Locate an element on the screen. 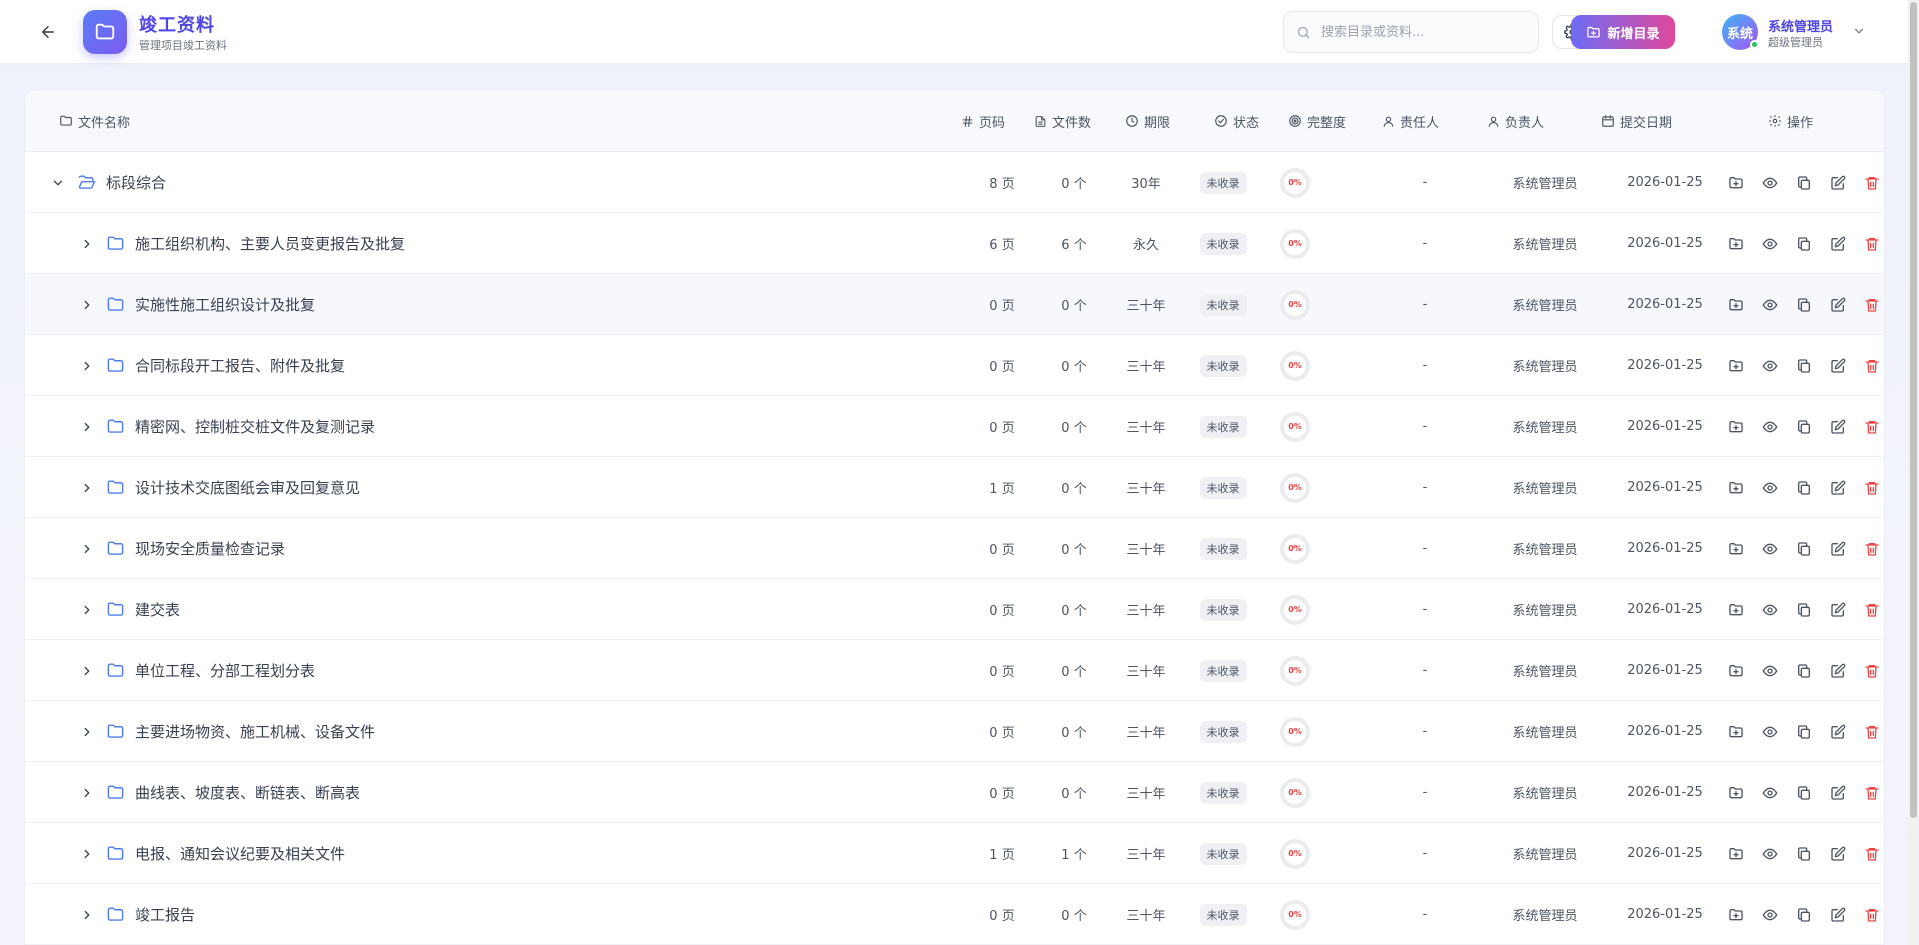  search-input is located at coordinates (1421, 32).